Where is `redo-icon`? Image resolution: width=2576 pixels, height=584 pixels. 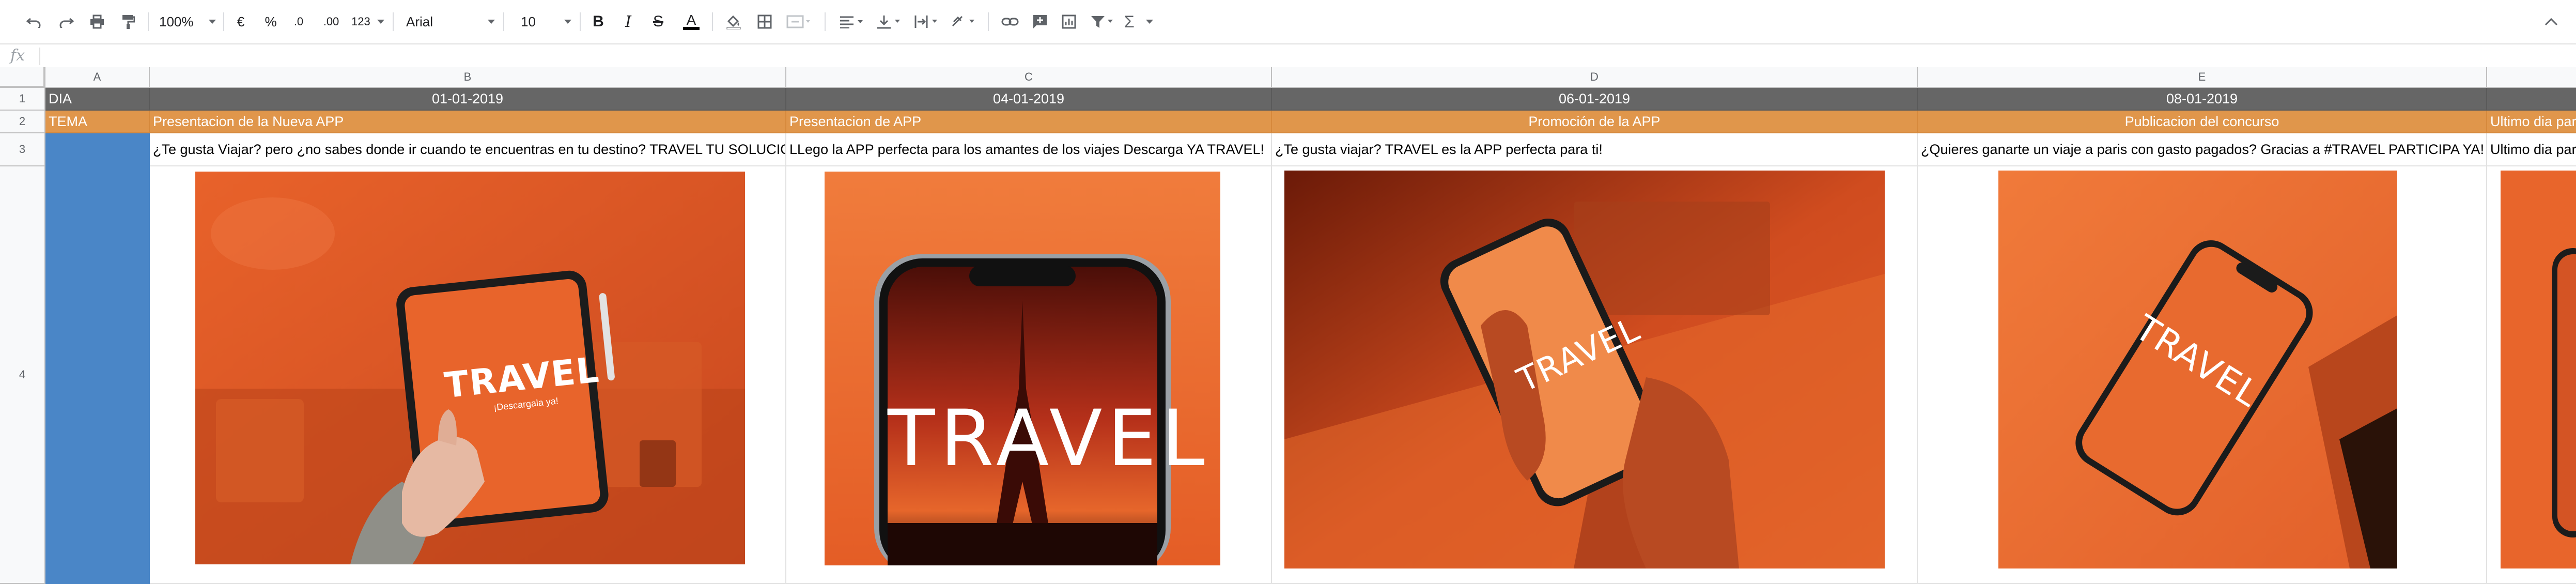
redo-icon is located at coordinates (66, 22).